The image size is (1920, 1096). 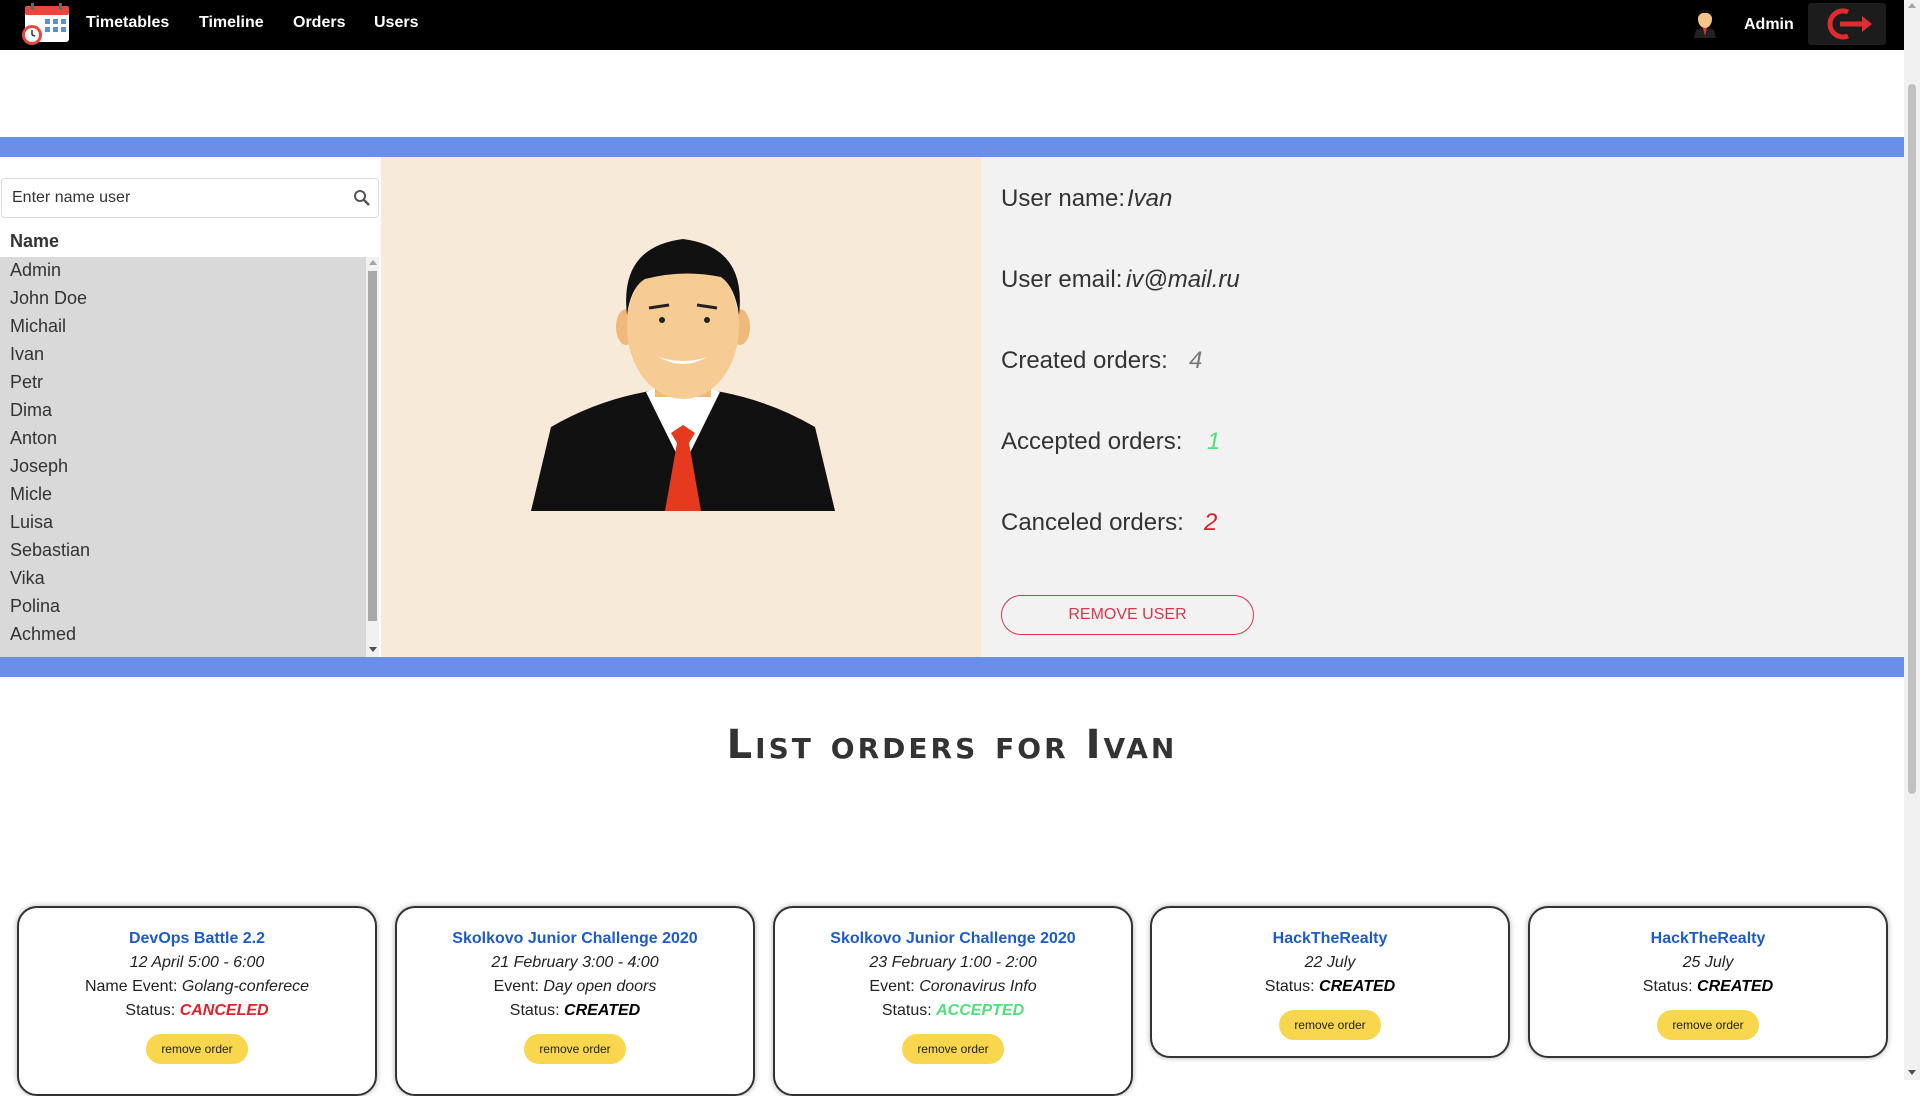 What do you see at coordinates (38, 326) in the screenshot?
I see `user-row-michail: Michail` at bounding box center [38, 326].